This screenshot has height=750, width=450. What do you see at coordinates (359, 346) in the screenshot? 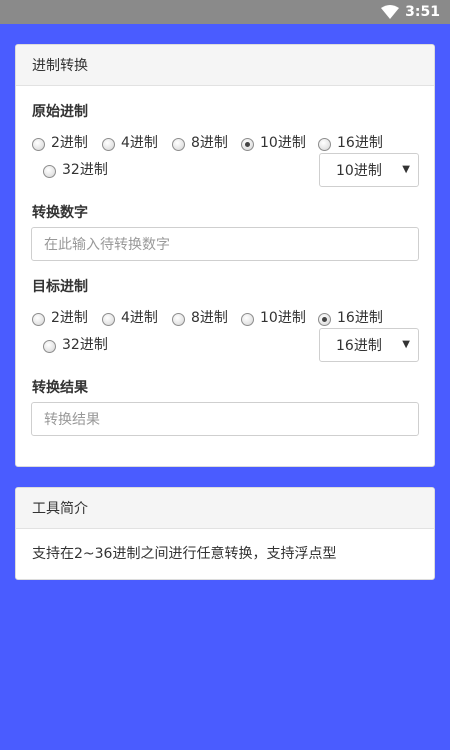
I see `select-value: 16进制` at bounding box center [359, 346].